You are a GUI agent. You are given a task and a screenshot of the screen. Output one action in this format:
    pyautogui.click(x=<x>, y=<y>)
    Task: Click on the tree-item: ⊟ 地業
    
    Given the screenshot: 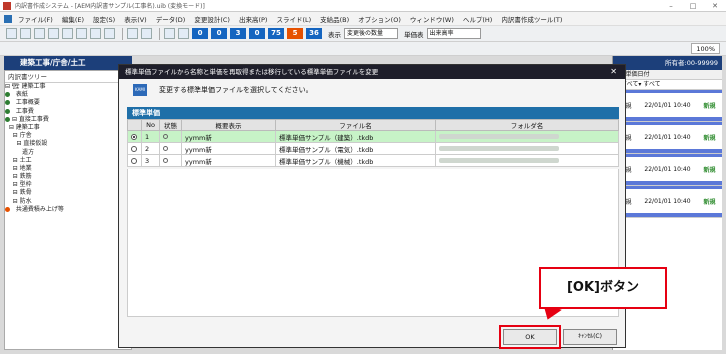 What is the action you would take?
    pyautogui.click(x=68, y=169)
    